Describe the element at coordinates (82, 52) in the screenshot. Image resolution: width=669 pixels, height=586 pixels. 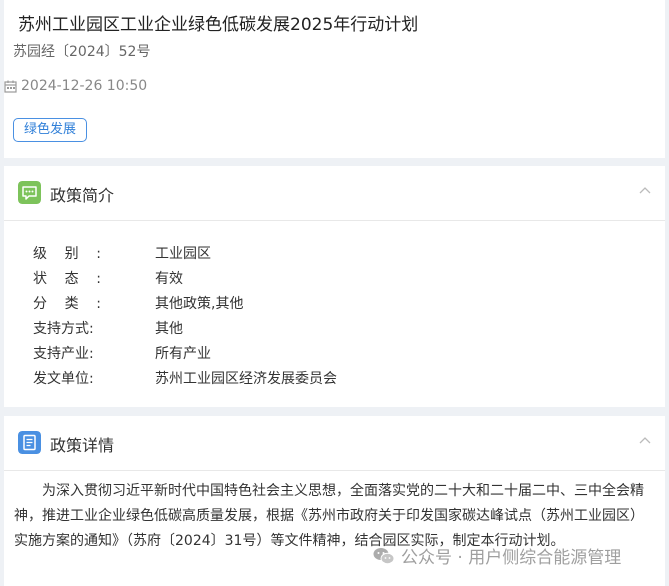
I see `doc-number: 苏园经〔2024〕52号` at that location.